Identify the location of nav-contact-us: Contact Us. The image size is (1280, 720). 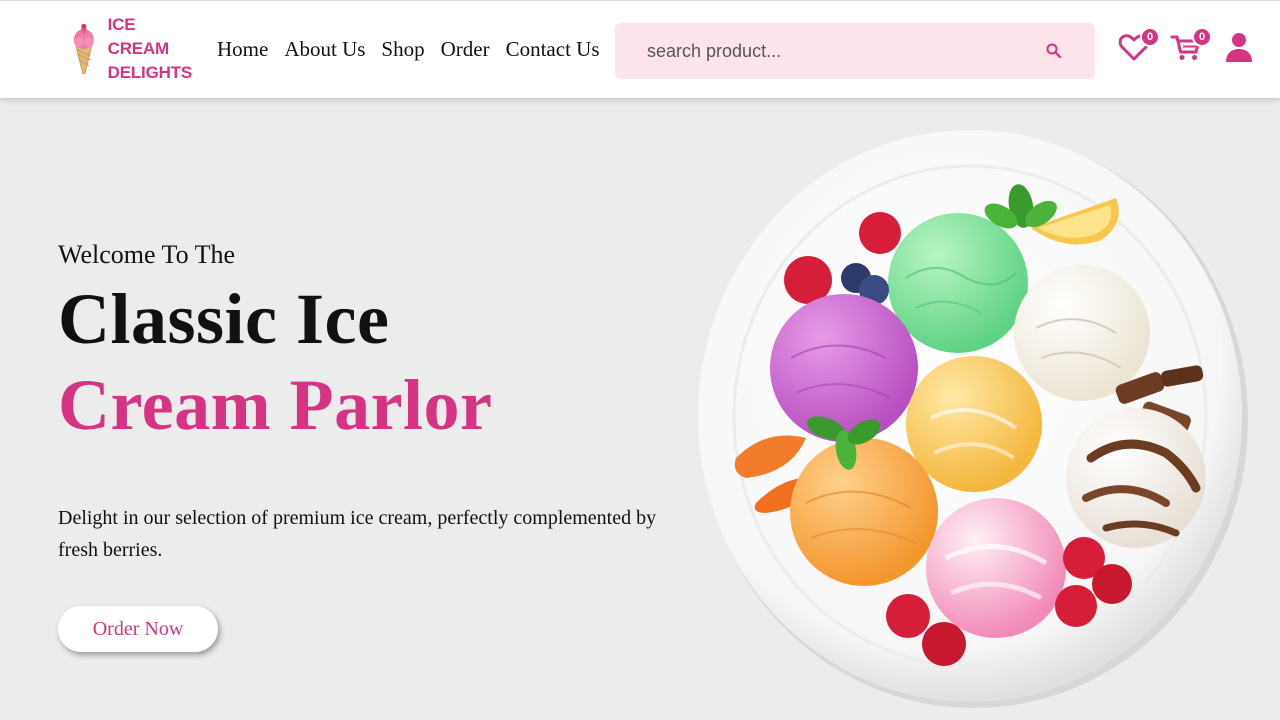
(553, 49).